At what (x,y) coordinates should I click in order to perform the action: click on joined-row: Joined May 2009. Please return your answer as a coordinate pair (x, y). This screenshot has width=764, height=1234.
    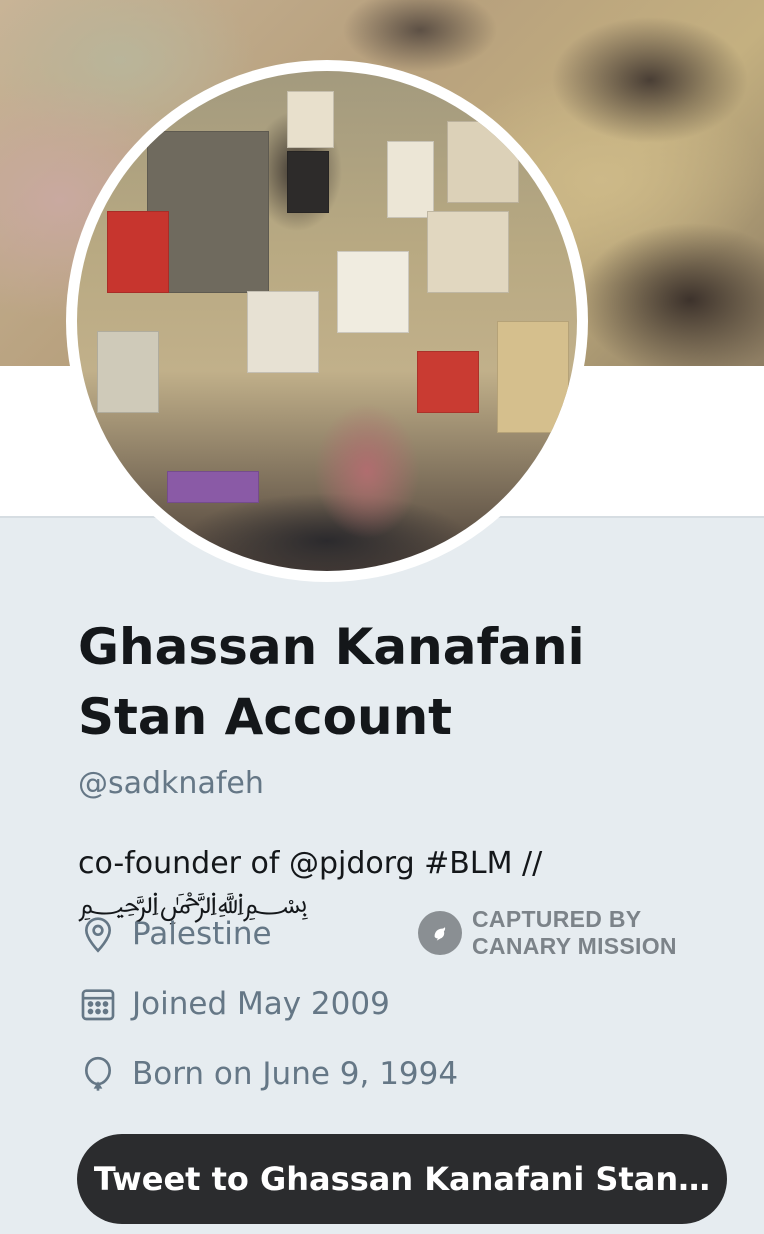
    Looking at the image, I should click on (234, 1004).